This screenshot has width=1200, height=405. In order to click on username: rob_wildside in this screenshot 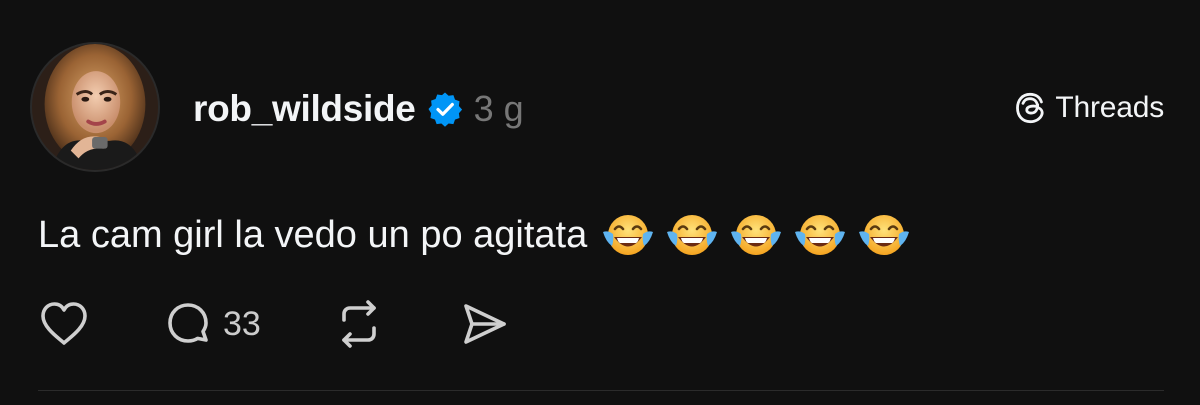, I will do `click(304, 109)`.